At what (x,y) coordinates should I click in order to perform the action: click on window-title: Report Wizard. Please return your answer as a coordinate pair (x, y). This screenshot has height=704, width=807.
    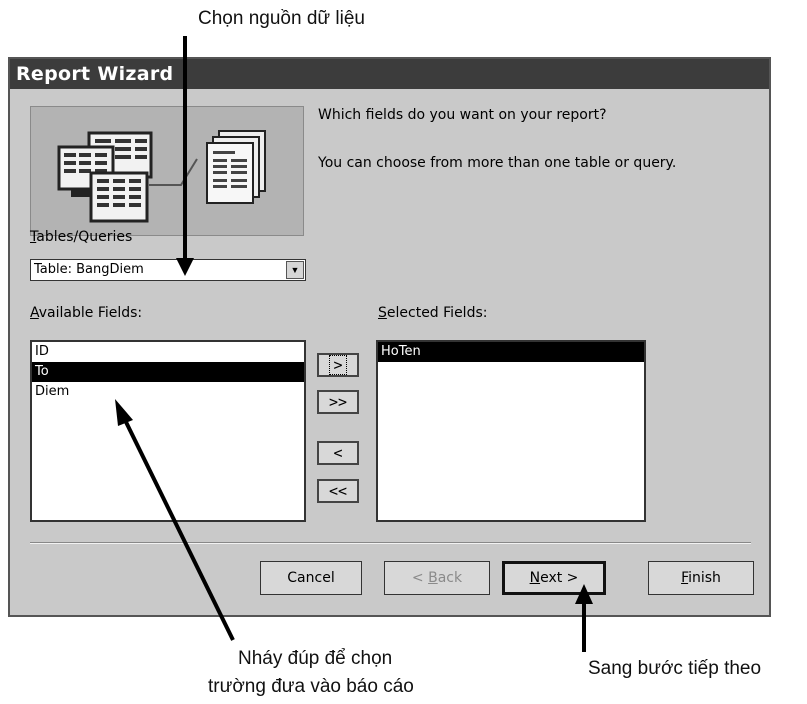
    Looking at the image, I should click on (95, 74).